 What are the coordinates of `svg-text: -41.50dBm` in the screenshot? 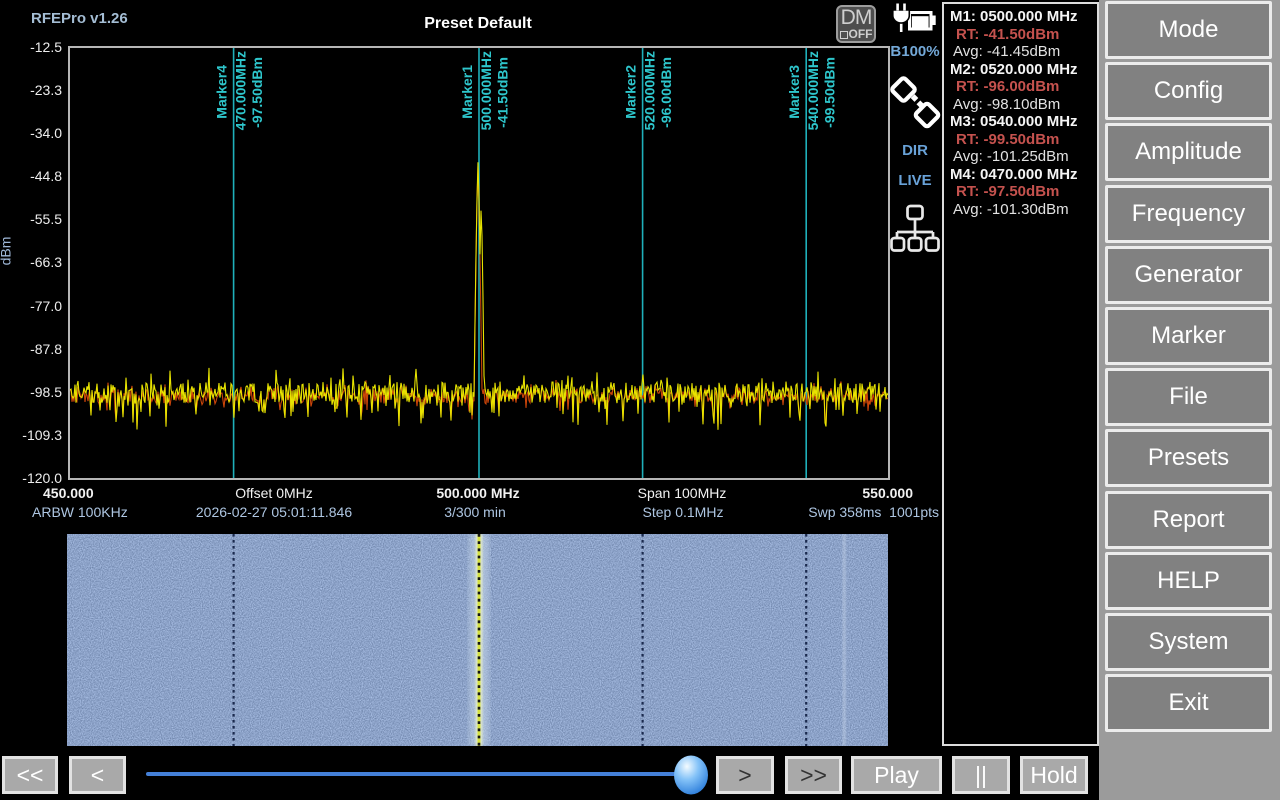 It's located at (503, 92).